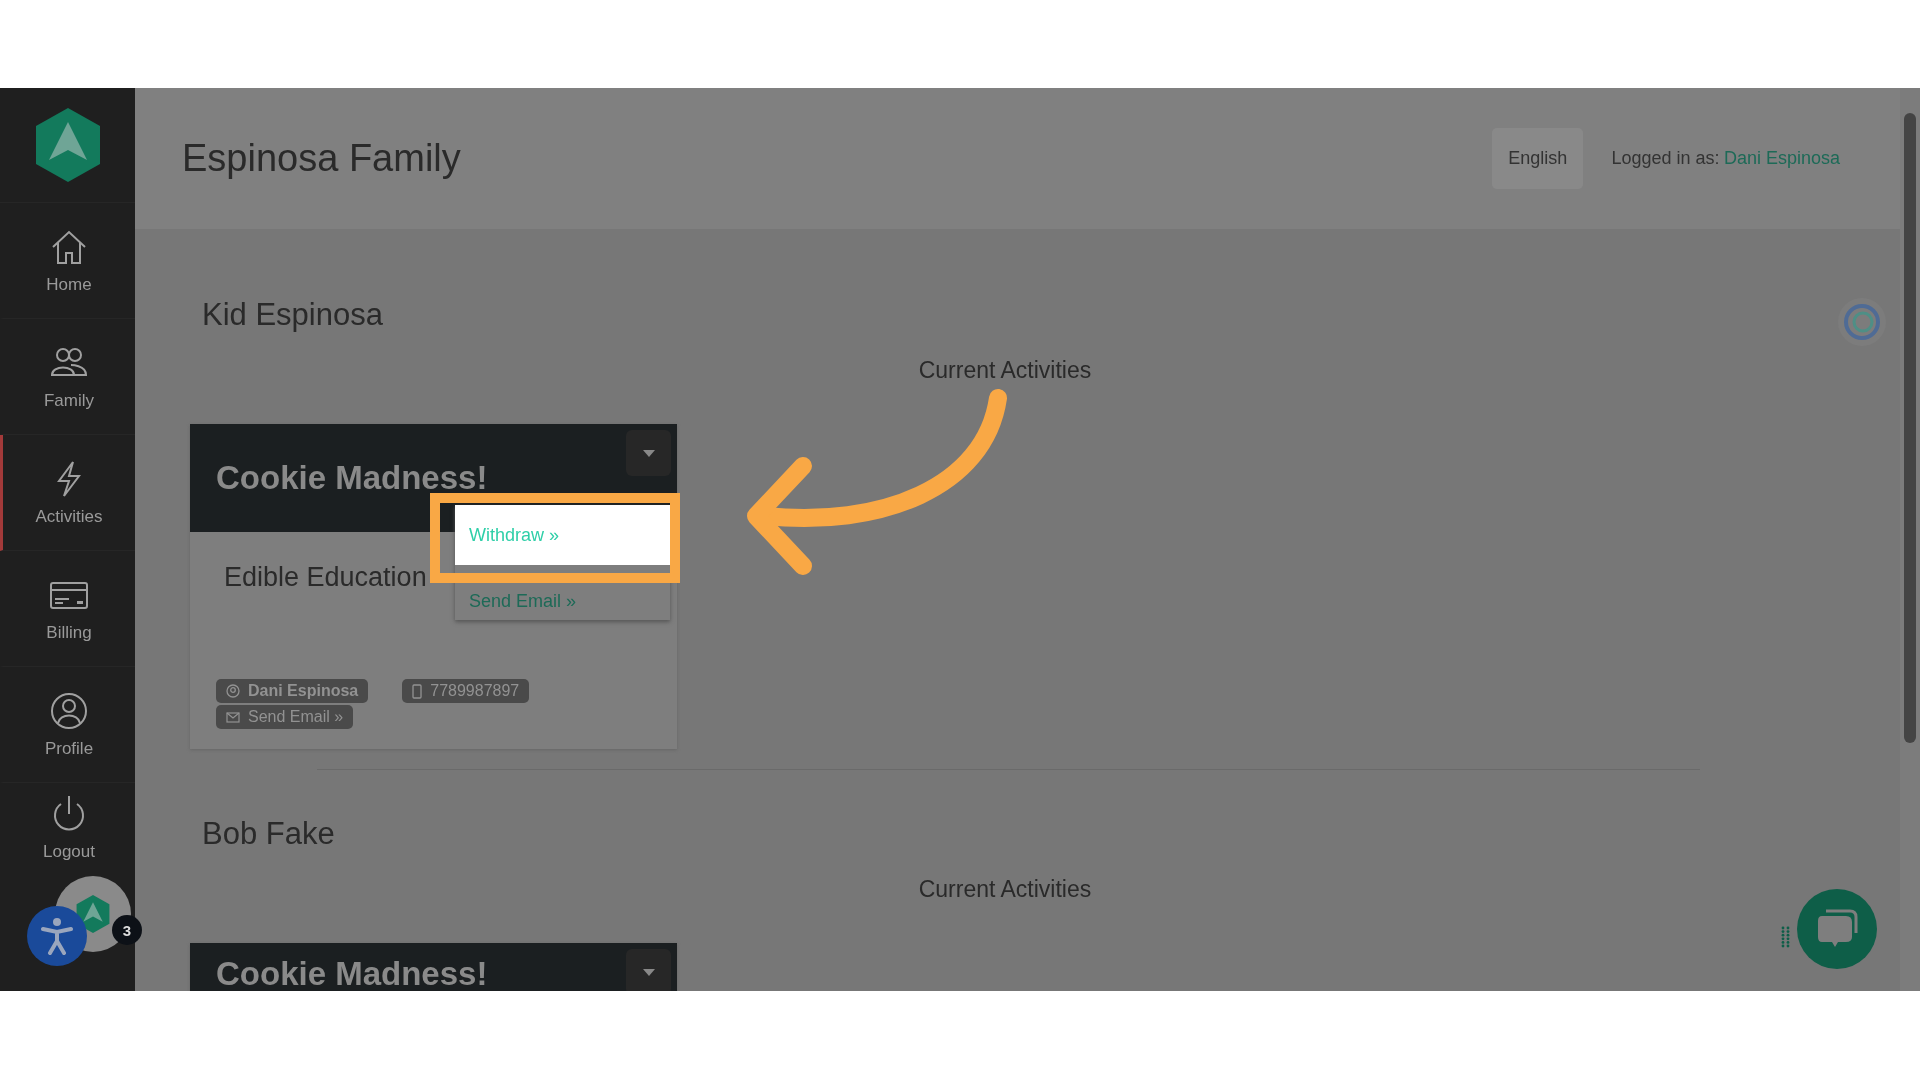  I want to click on contact-chip: Dani Espinosa, so click(292, 691).